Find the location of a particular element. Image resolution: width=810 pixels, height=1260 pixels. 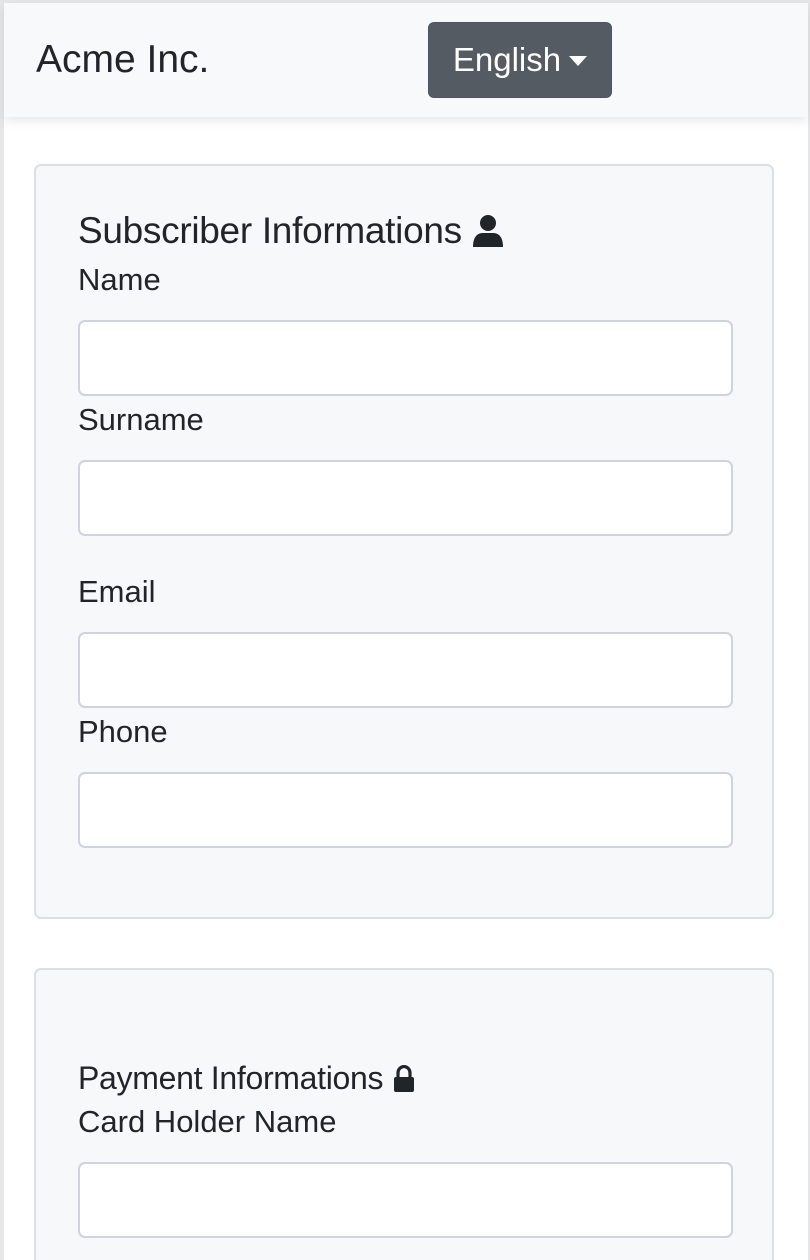

lock-icon is located at coordinates (404, 1078).